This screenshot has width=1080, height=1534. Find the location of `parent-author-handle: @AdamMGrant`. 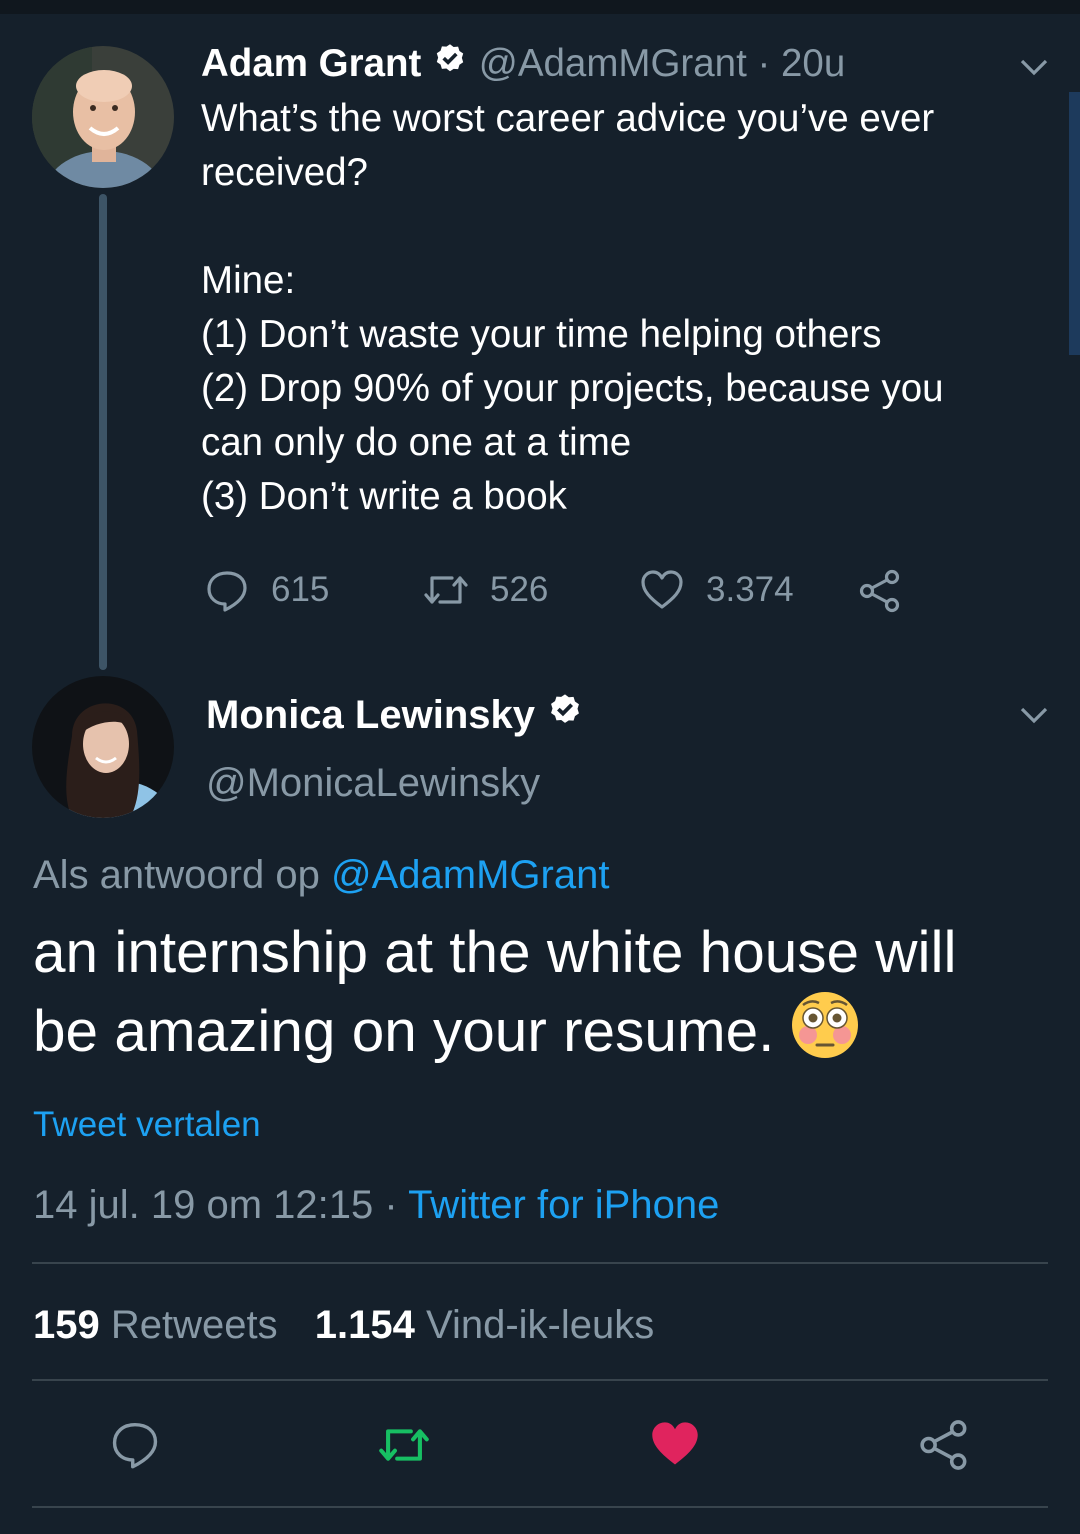

parent-author-handle: @AdamMGrant is located at coordinates (613, 63).